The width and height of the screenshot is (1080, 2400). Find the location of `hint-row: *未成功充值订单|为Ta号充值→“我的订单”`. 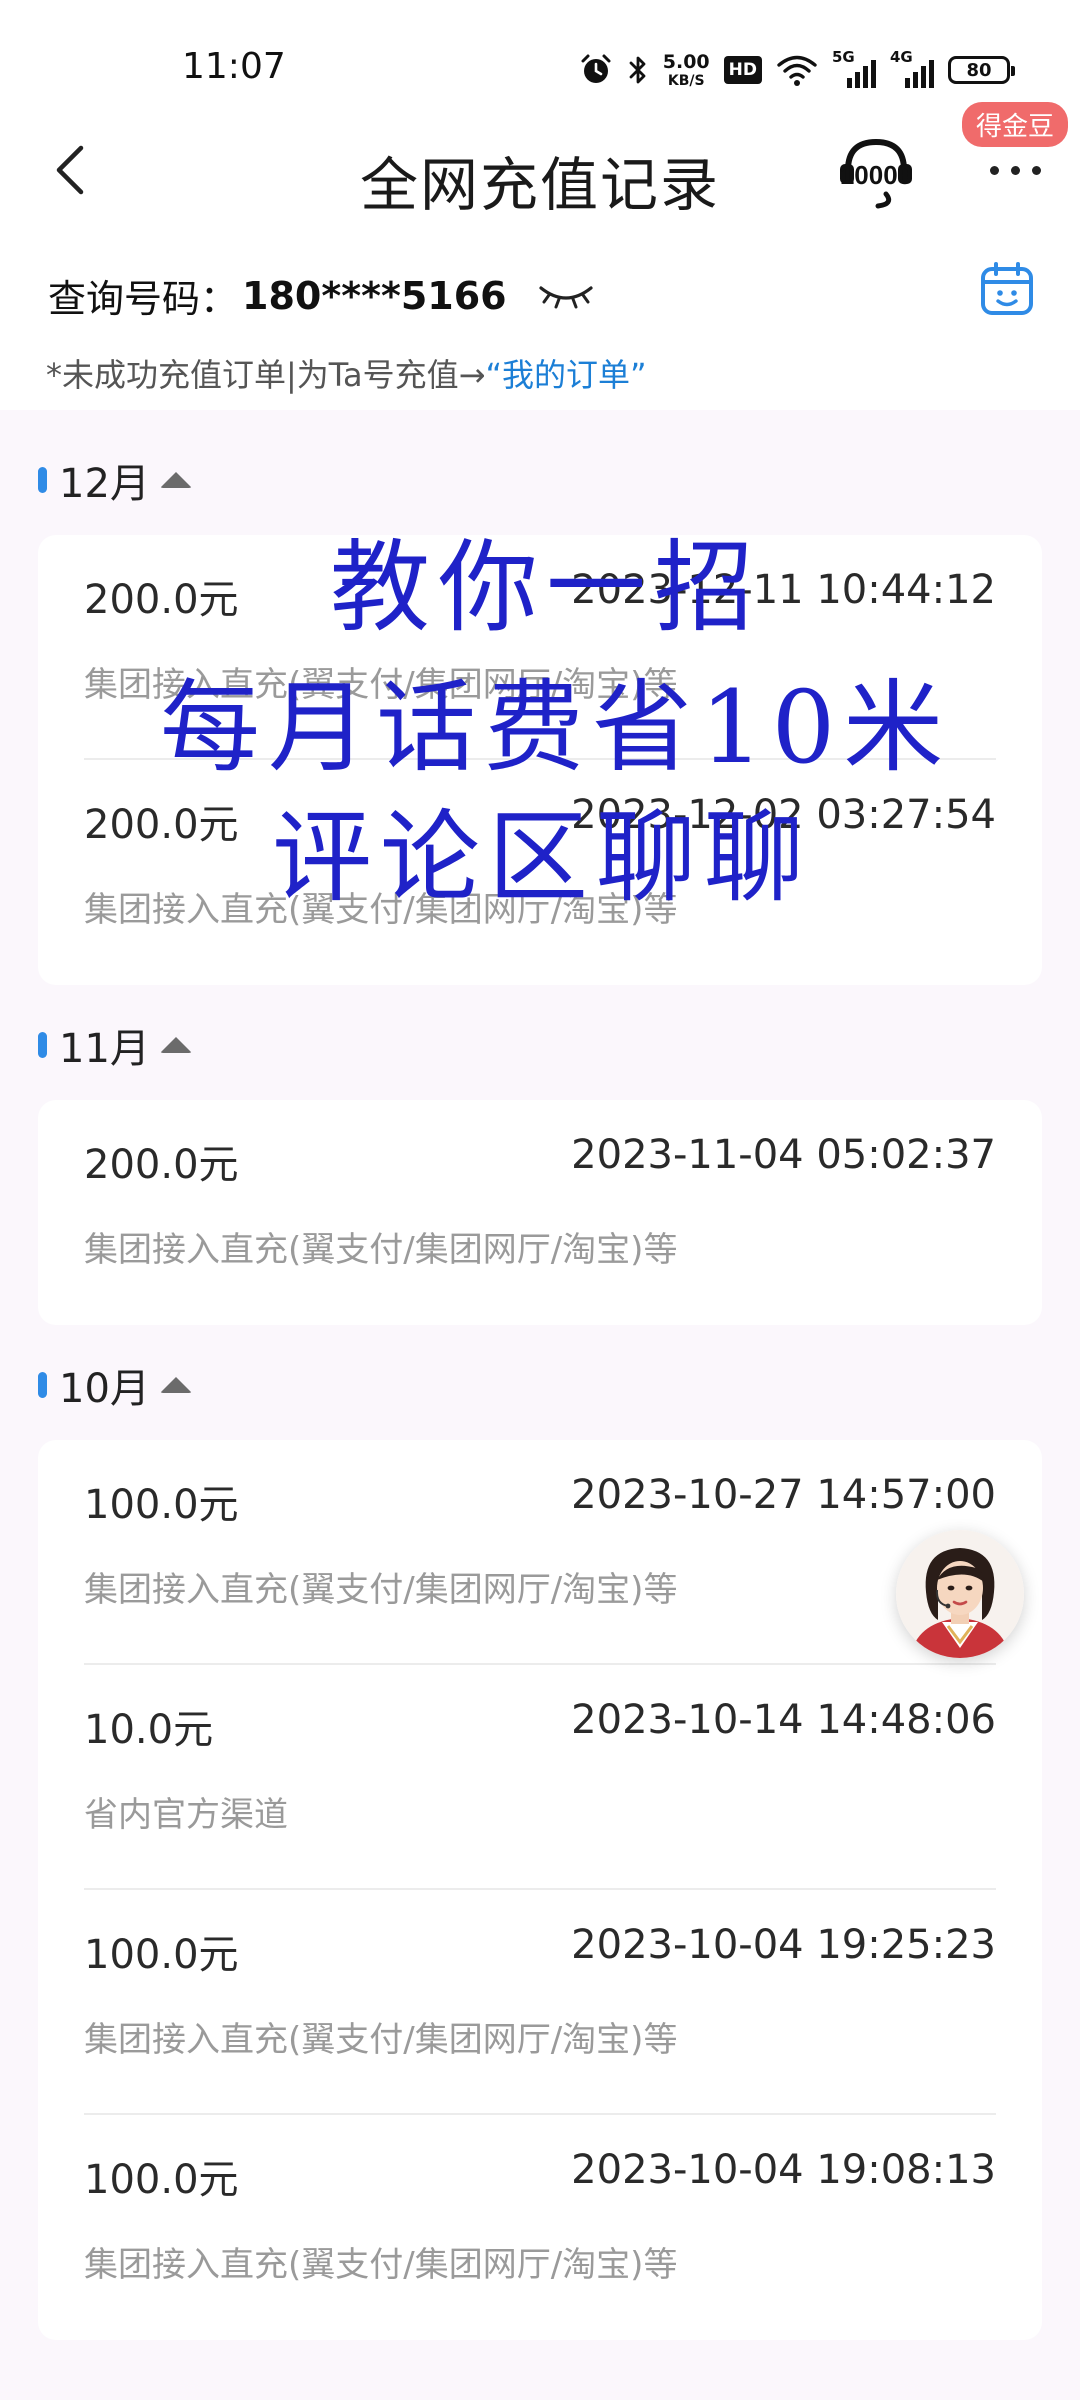

hint-row: *未成功充值订单|为Ta号充值→“我的订单” is located at coordinates (346, 373).